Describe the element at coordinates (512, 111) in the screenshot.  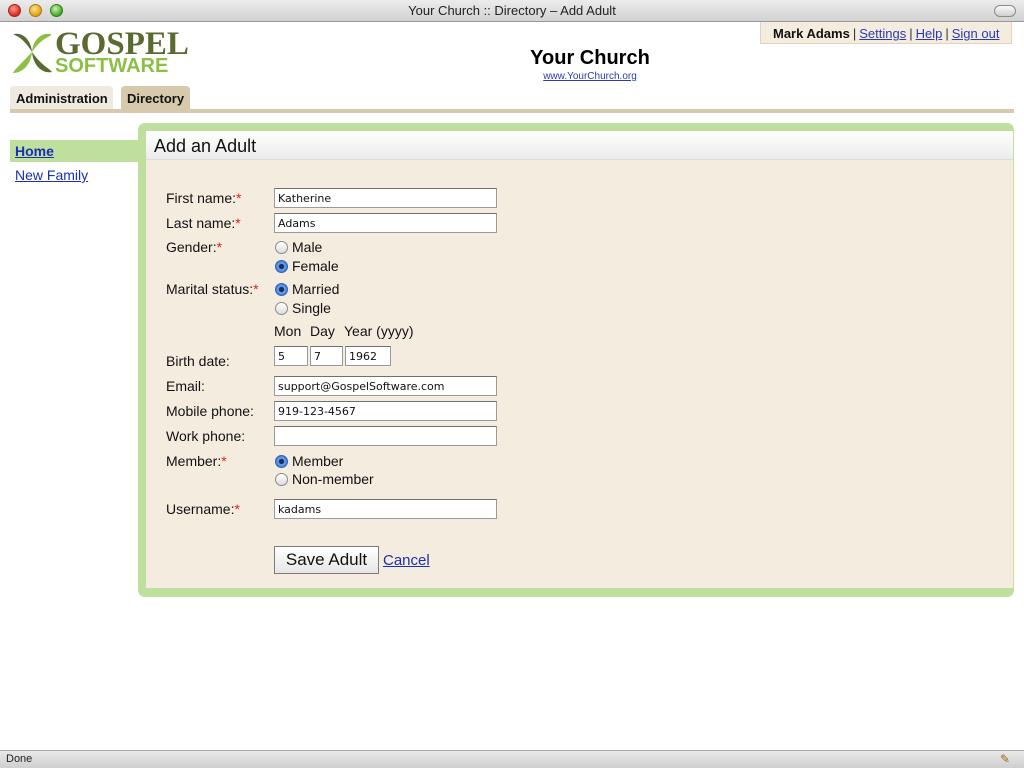
I see `tab-underline` at that location.